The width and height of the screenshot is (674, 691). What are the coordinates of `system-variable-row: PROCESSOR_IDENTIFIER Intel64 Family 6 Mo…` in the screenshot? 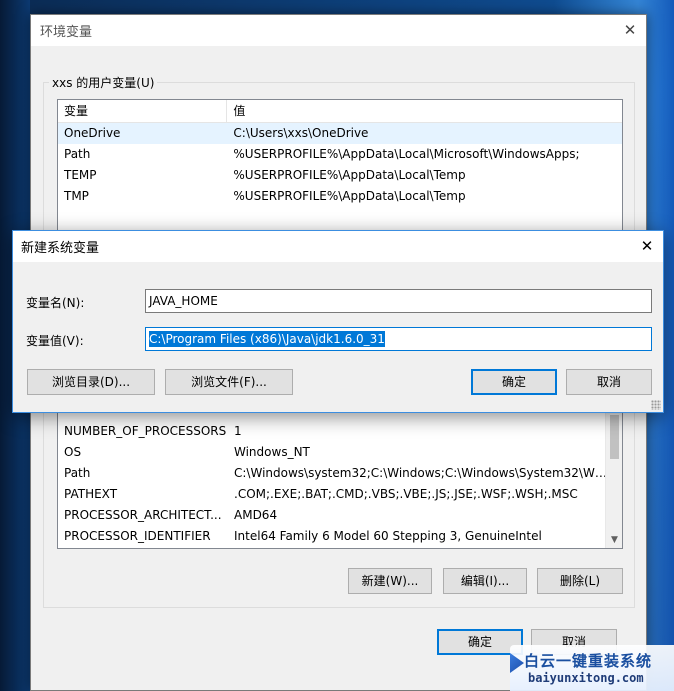 It's located at (340, 536).